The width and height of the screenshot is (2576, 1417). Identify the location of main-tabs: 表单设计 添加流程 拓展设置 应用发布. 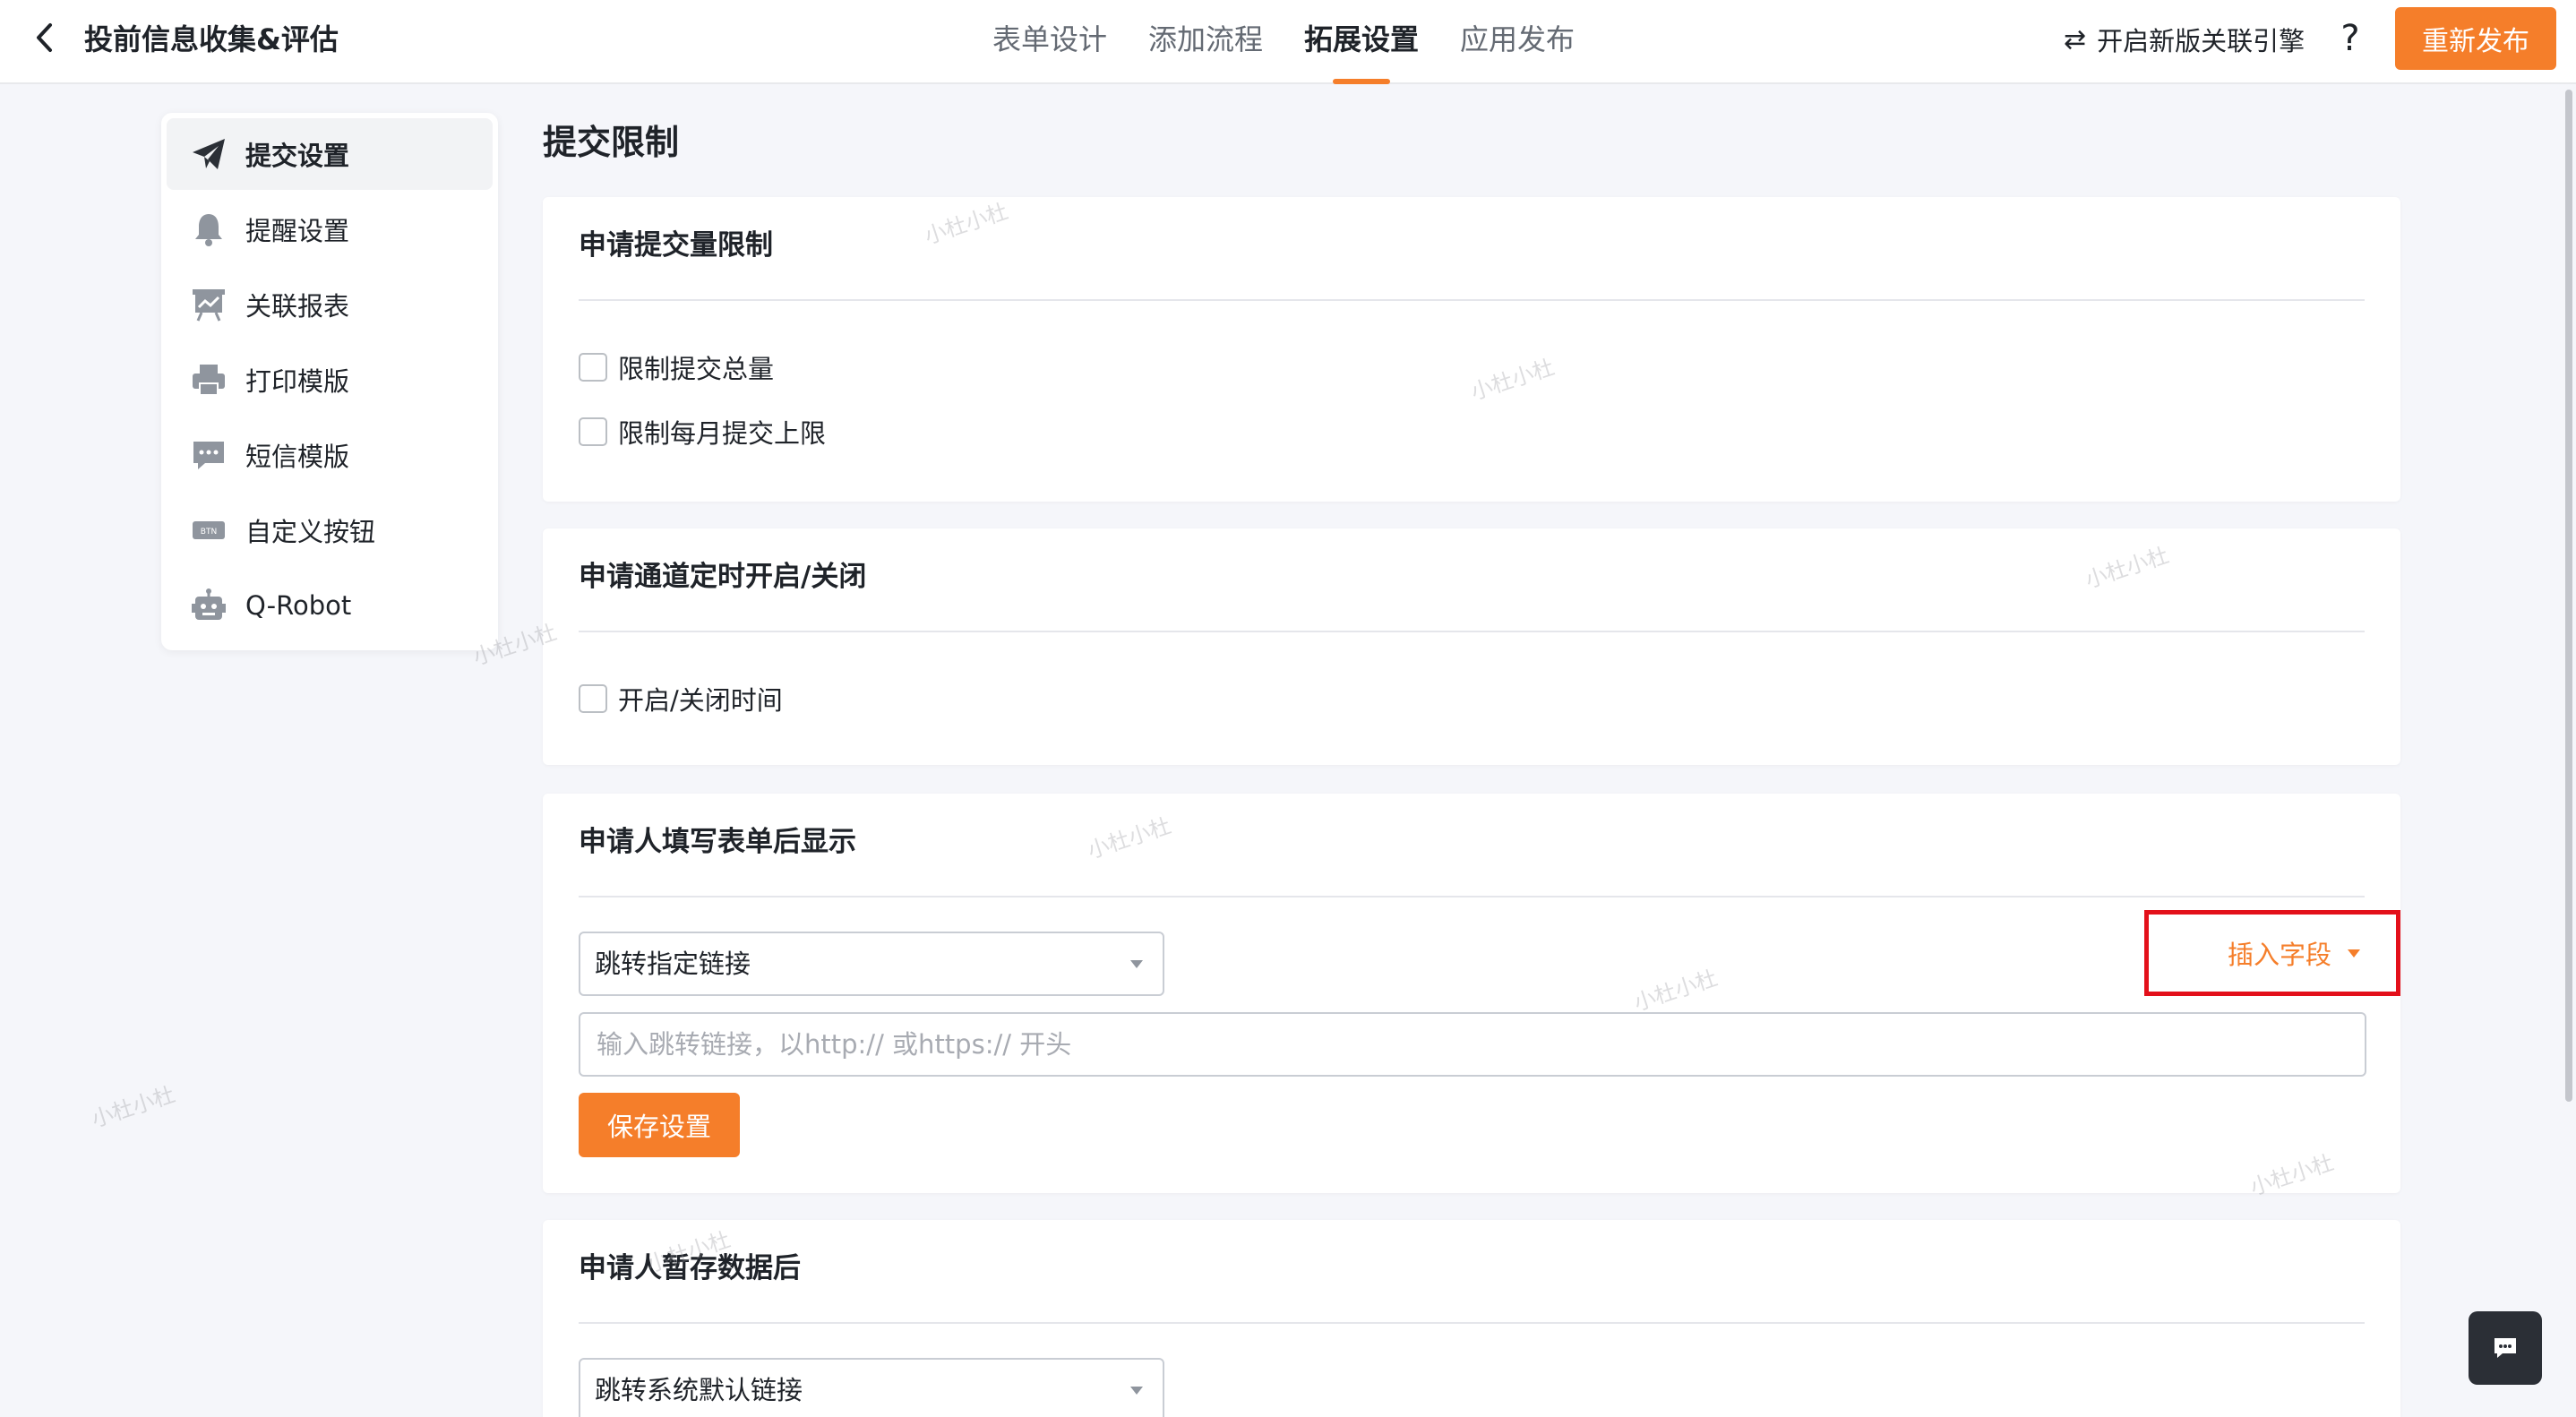
(1304, 42).